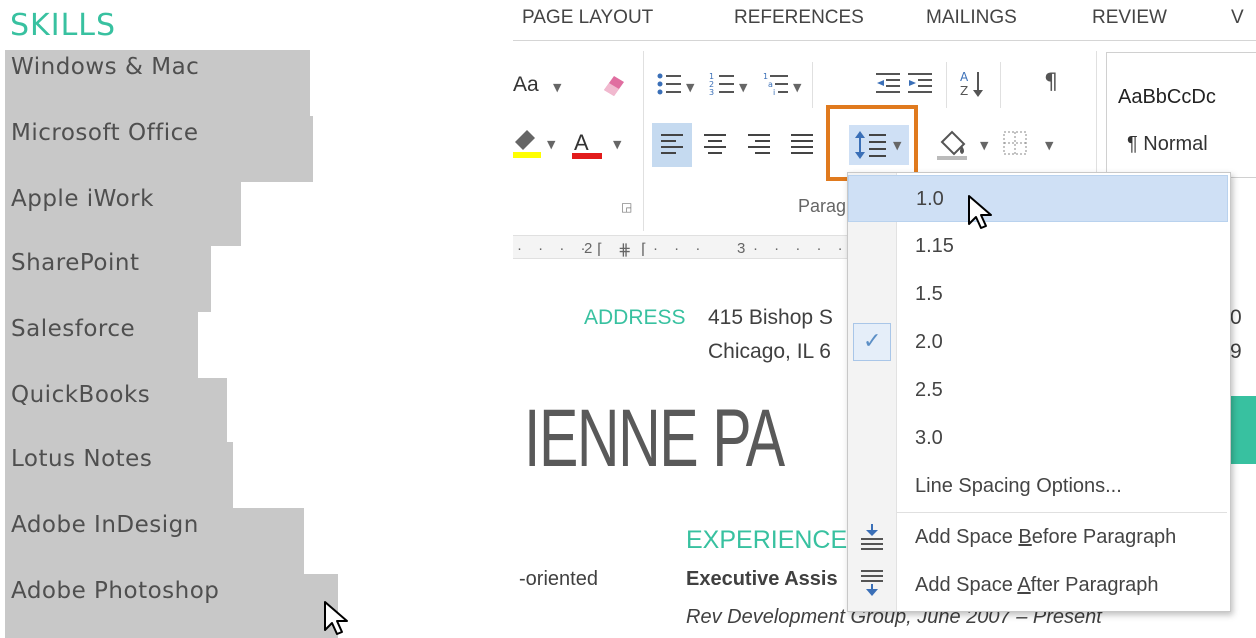 The image size is (1256, 638). What do you see at coordinates (760, 145) in the screenshot?
I see `align-right-icon` at bounding box center [760, 145].